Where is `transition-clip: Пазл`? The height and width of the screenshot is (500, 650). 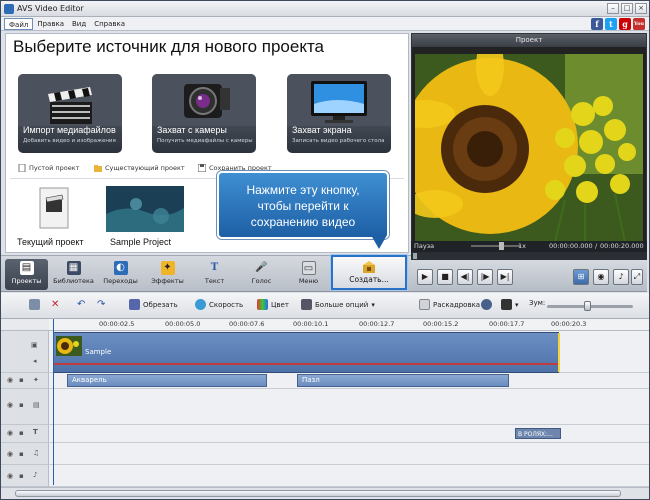 transition-clip: Пазл is located at coordinates (403, 380).